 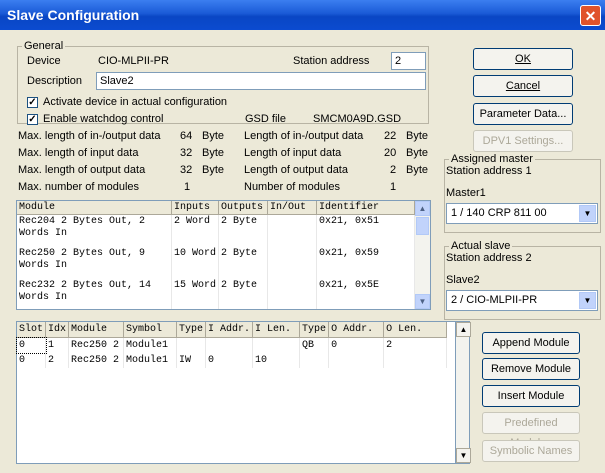 What do you see at coordinates (213, 153) in the screenshot?
I see `max-input-unit: Byte` at bounding box center [213, 153].